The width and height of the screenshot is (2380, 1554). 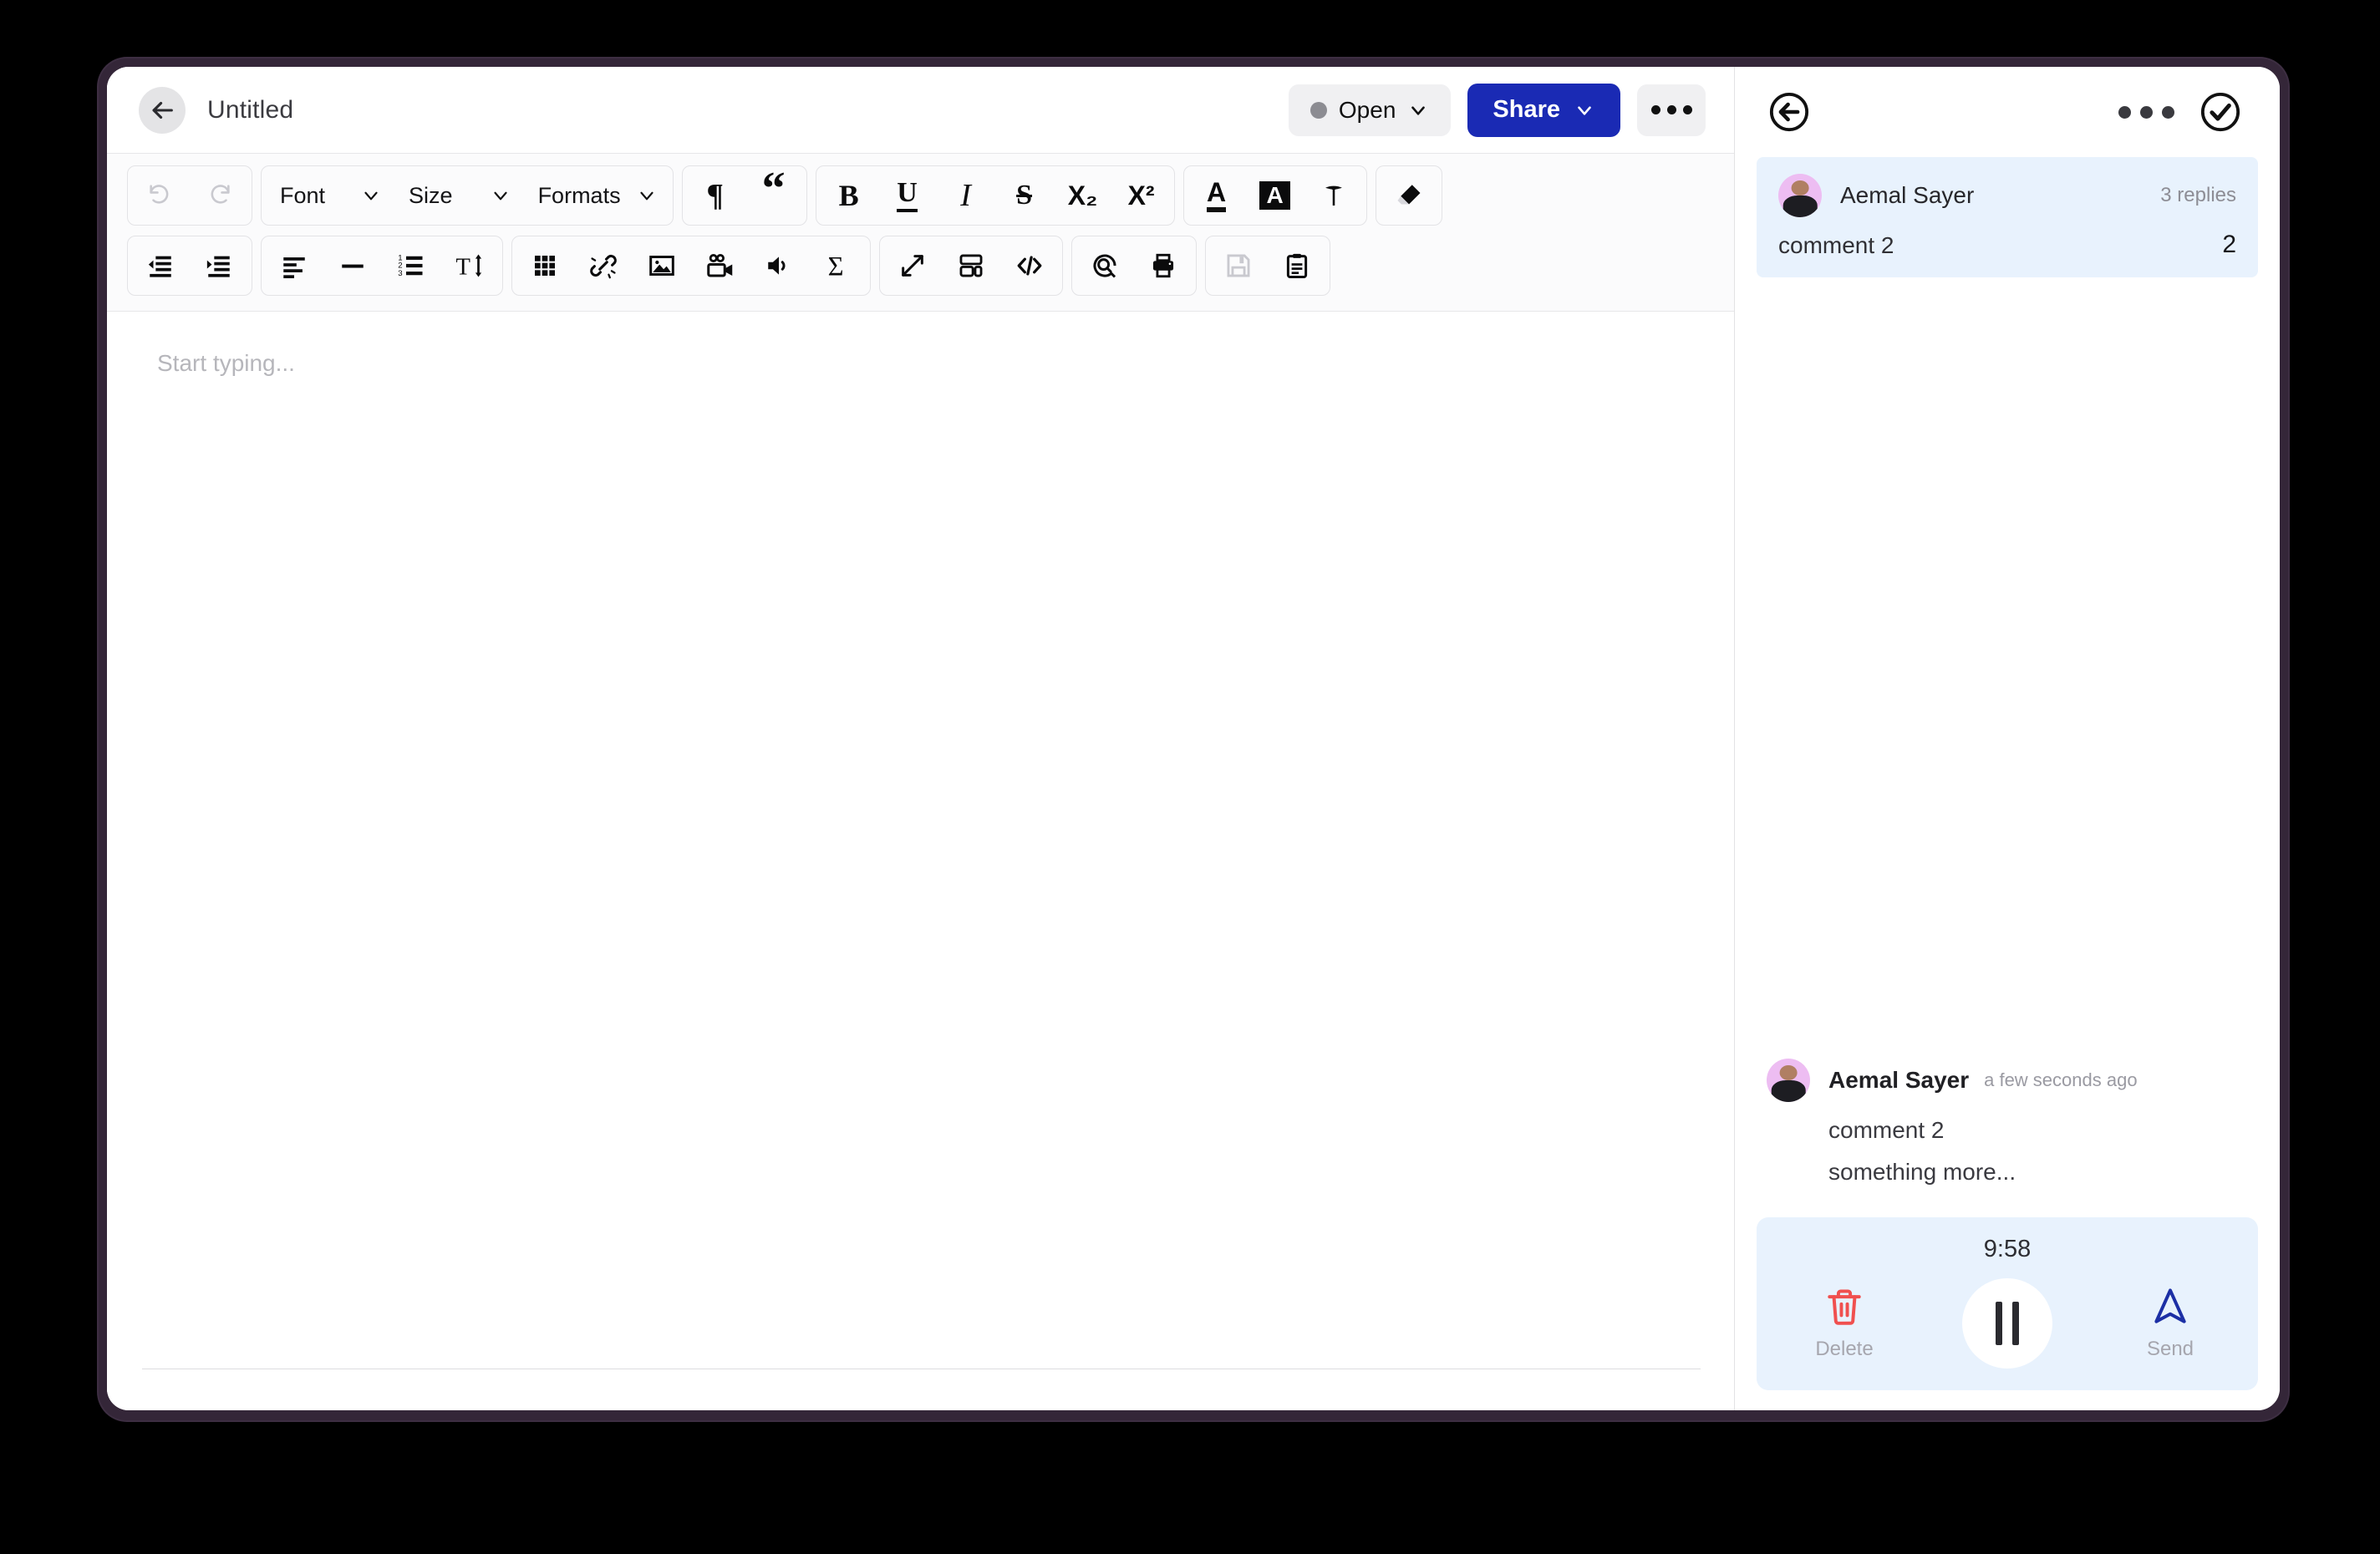 I want to click on undo-button, so click(x=160, y=195).